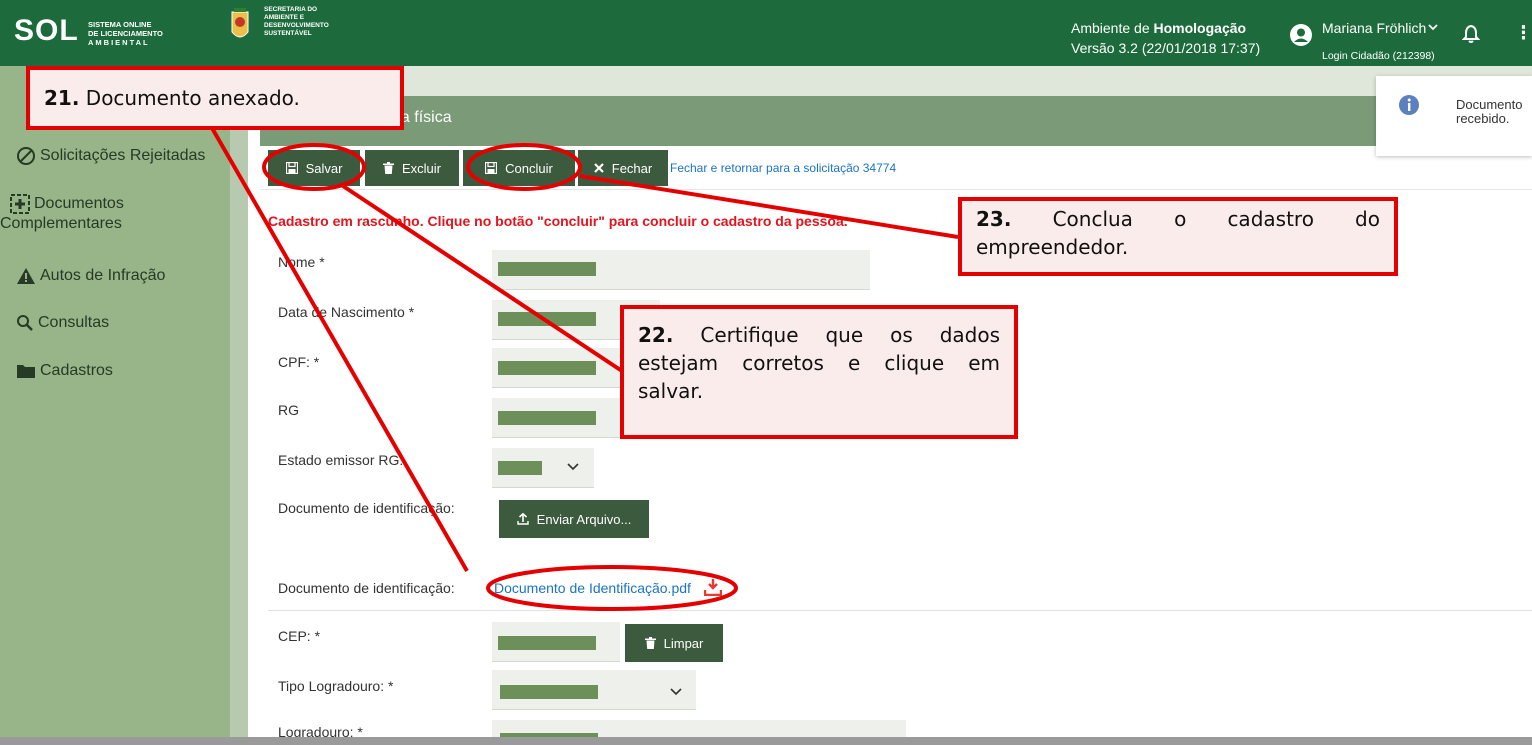 The image size is (1532, 745). What do you see at coordinates (366, 588) in the screenshot?
I see `id-doc-label-2: Documento de identificação:` at bounding box center [366, 588].